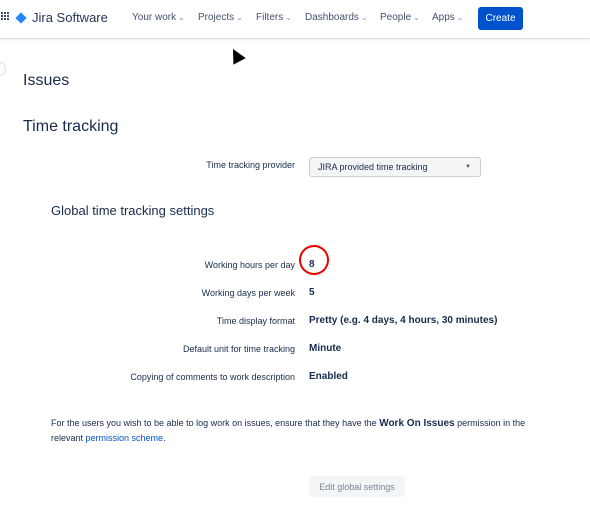 The height and width of the screenshot is (516, 590). What do you see at coordinates (468, 167) in the screenshot?
I see `dropdown-arrow-icon: ▼` at bounding box center [468, 167].